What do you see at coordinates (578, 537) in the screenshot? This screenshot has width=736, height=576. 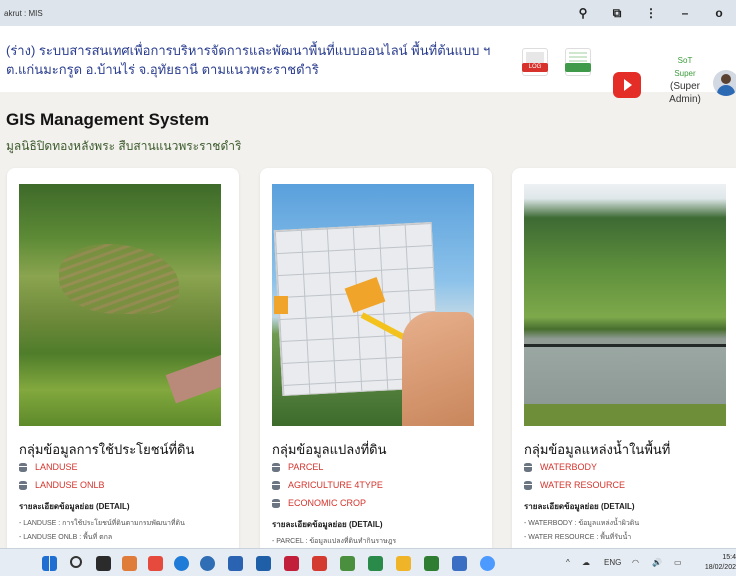 I see `detail-line: - WATER RESOURCE : พื้นที่รับน้ำ` at bounding box center [578, 537].